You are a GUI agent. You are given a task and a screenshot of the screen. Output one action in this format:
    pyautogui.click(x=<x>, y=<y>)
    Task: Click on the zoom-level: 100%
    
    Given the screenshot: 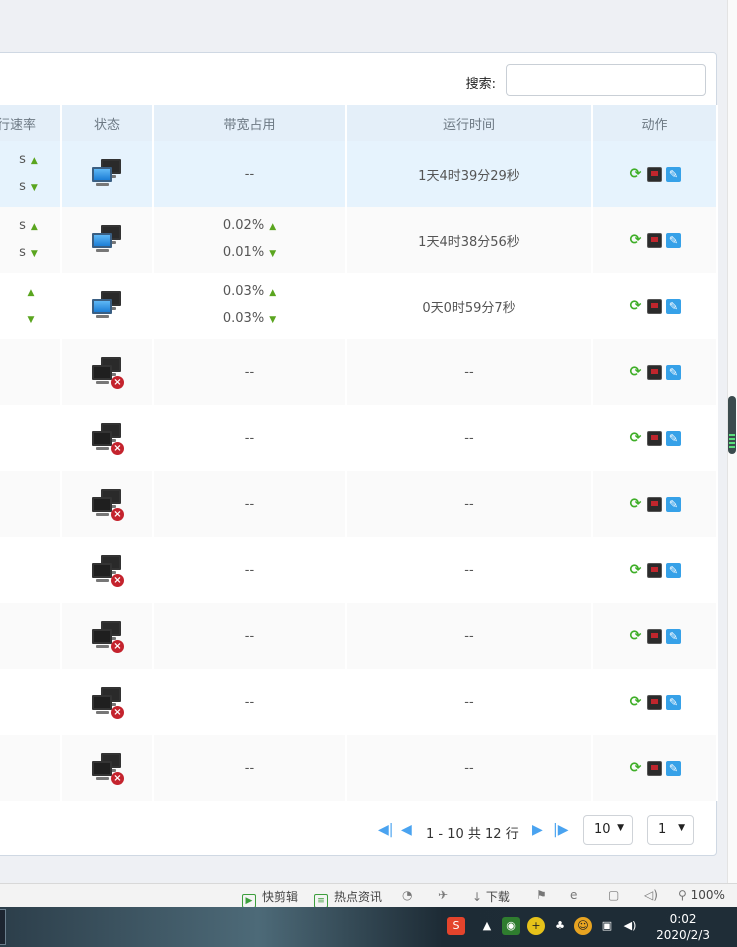 What is the action you would take?
    pyautogui.click(x=707, y=895)
    